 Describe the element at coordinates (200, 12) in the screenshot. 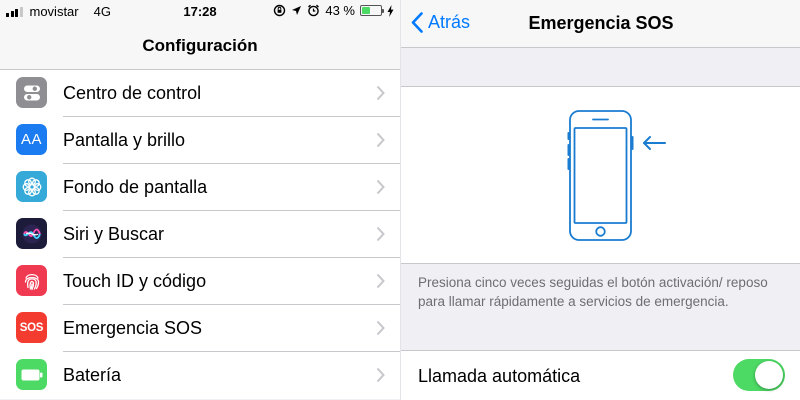

I see `status-bar: movistar 4G 17:28 43 %` at that location.